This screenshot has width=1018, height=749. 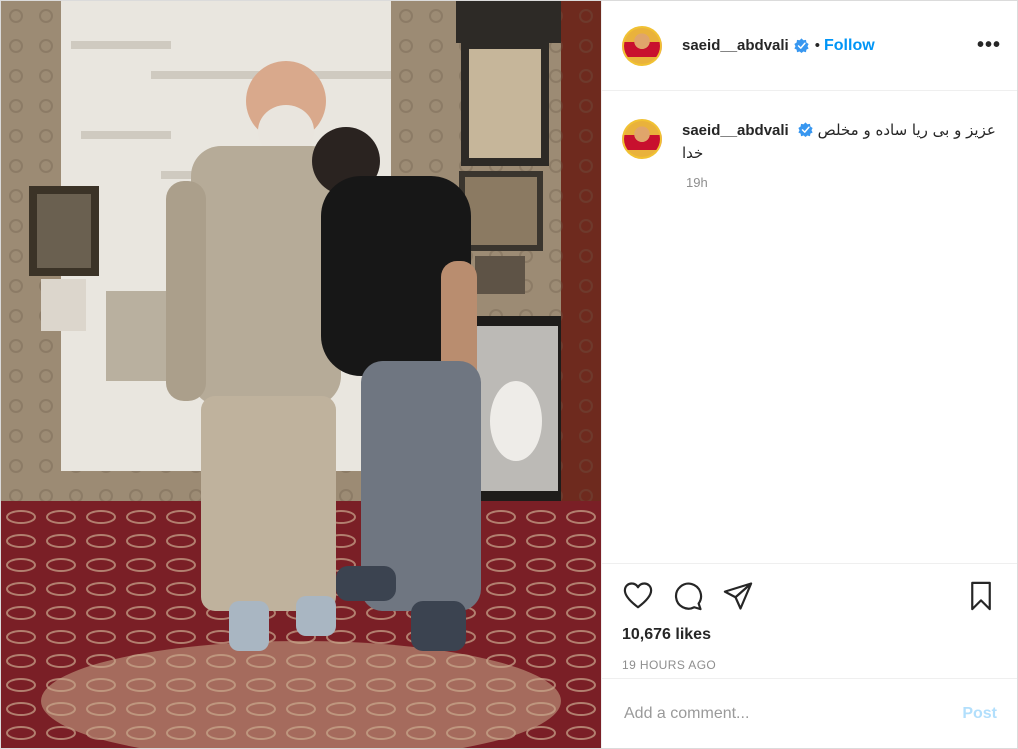 What do you see at coordinates (809, 635) in the screenshot?
I see `likes-count: 10,676 likes` at bounding box center [809, 635].